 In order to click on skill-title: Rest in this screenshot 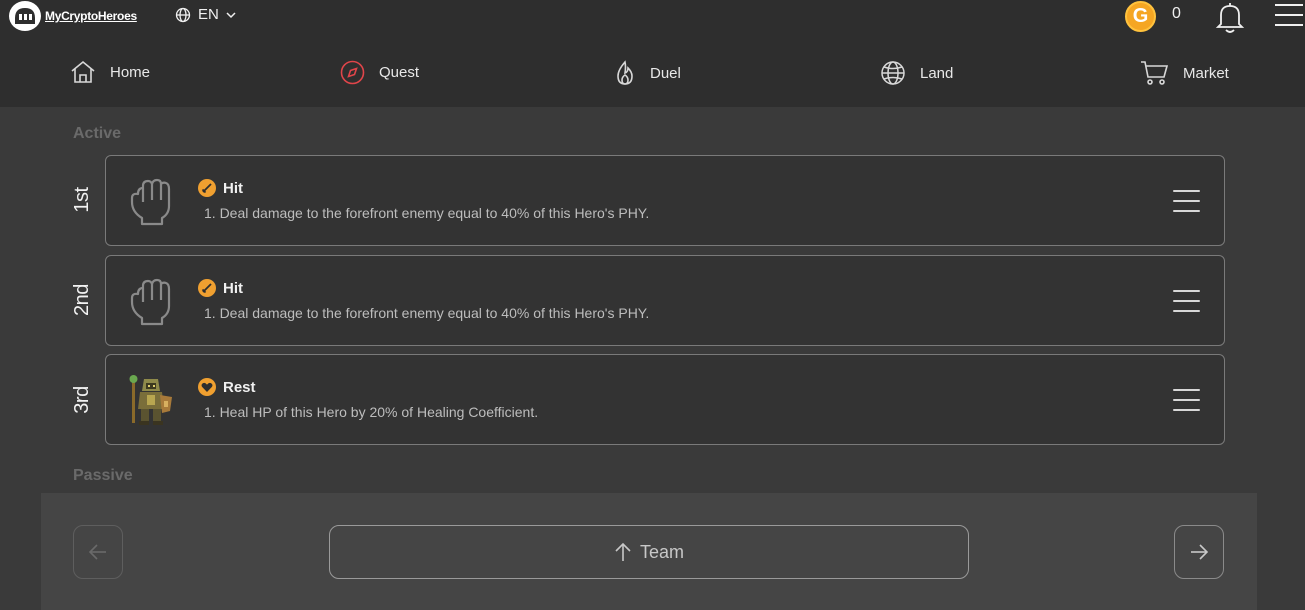, I will do `click(227, 387)`.